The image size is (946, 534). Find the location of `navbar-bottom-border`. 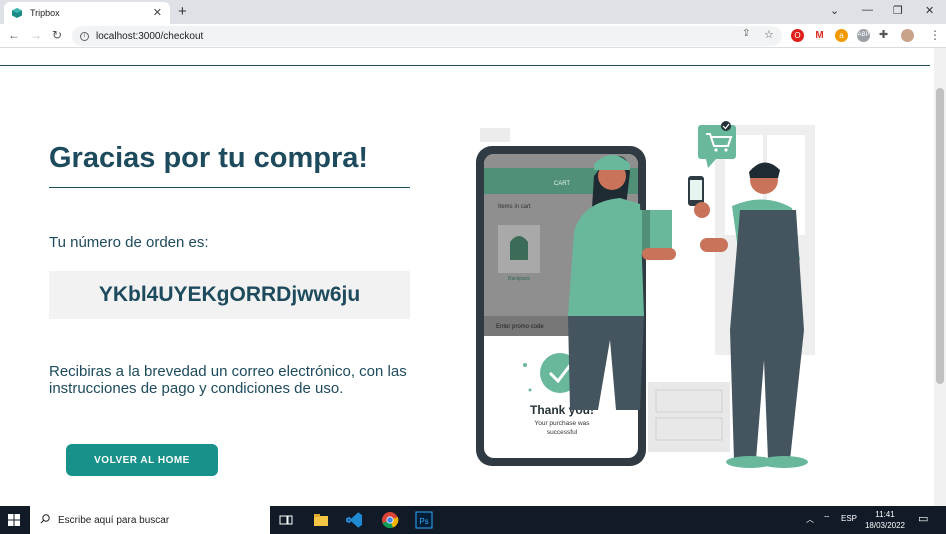

navbar-bottom-border is located at coordinates (465, 65).